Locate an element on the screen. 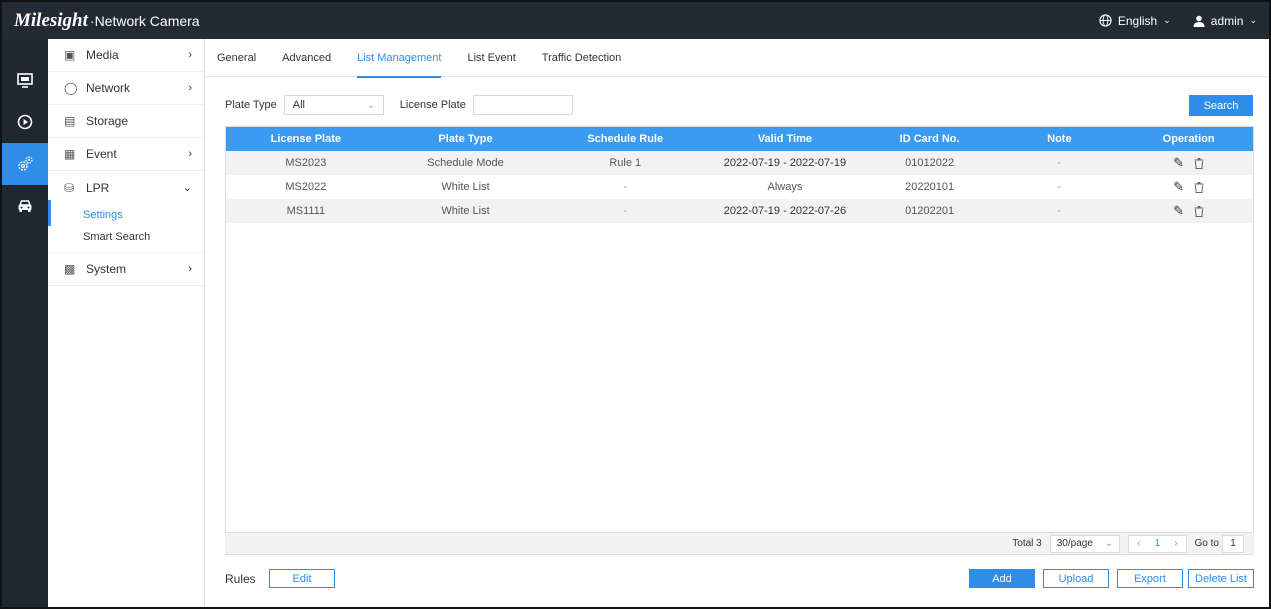 This screenshot has height=609, width=1271. goto-label: Go to is located at coordinates (1206, 543).